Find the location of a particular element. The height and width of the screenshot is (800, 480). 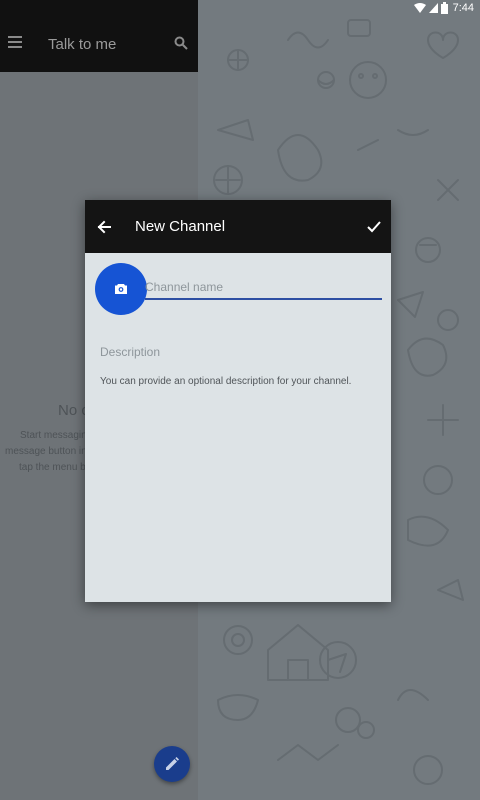

camera-icon is located at coordinates (121, 289).